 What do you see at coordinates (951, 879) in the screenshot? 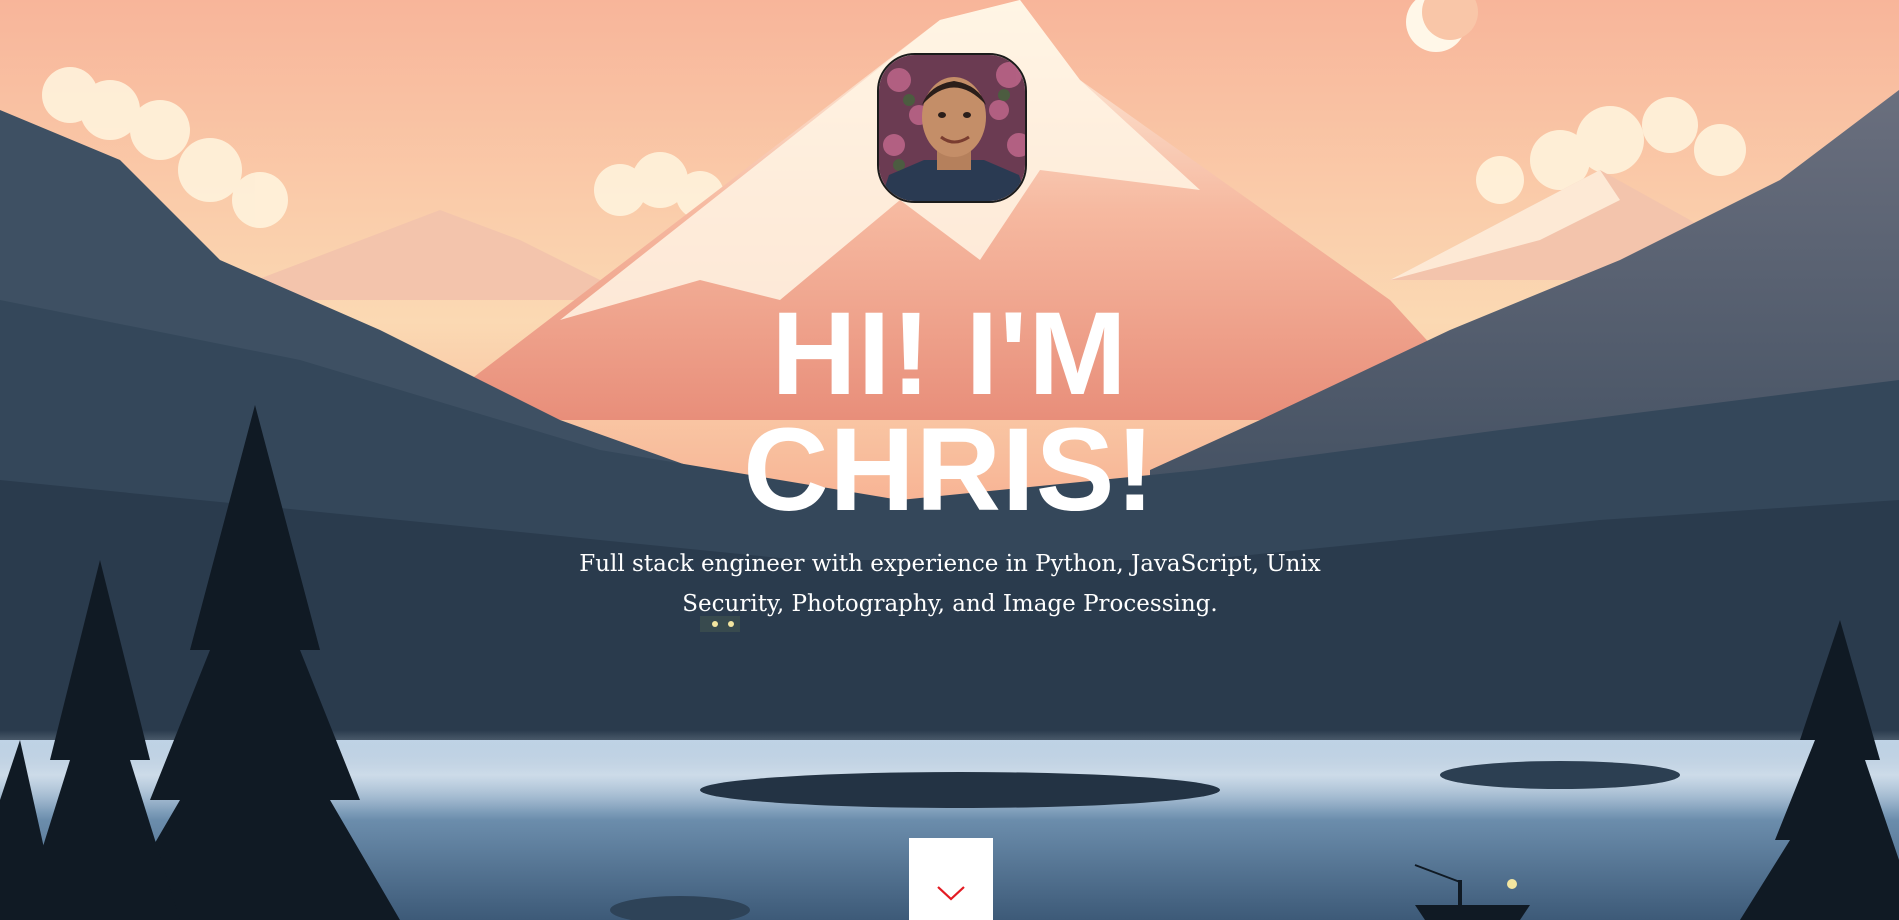
I see `scroll-down-button` at bounding box center [951, 879].